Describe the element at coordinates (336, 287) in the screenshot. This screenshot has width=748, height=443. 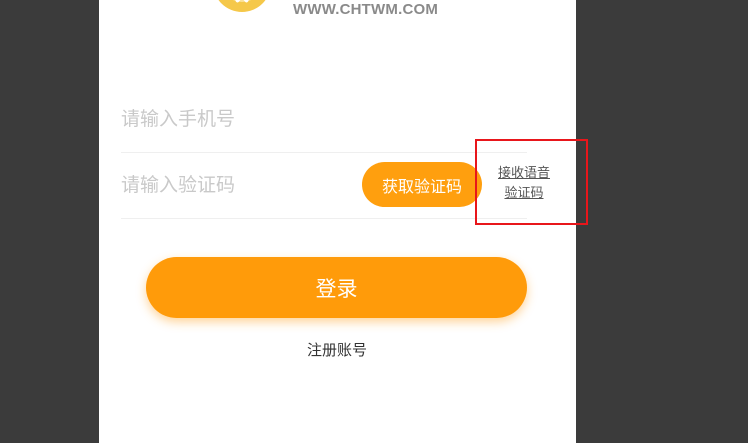
I see `login-button: 登录` at that location.